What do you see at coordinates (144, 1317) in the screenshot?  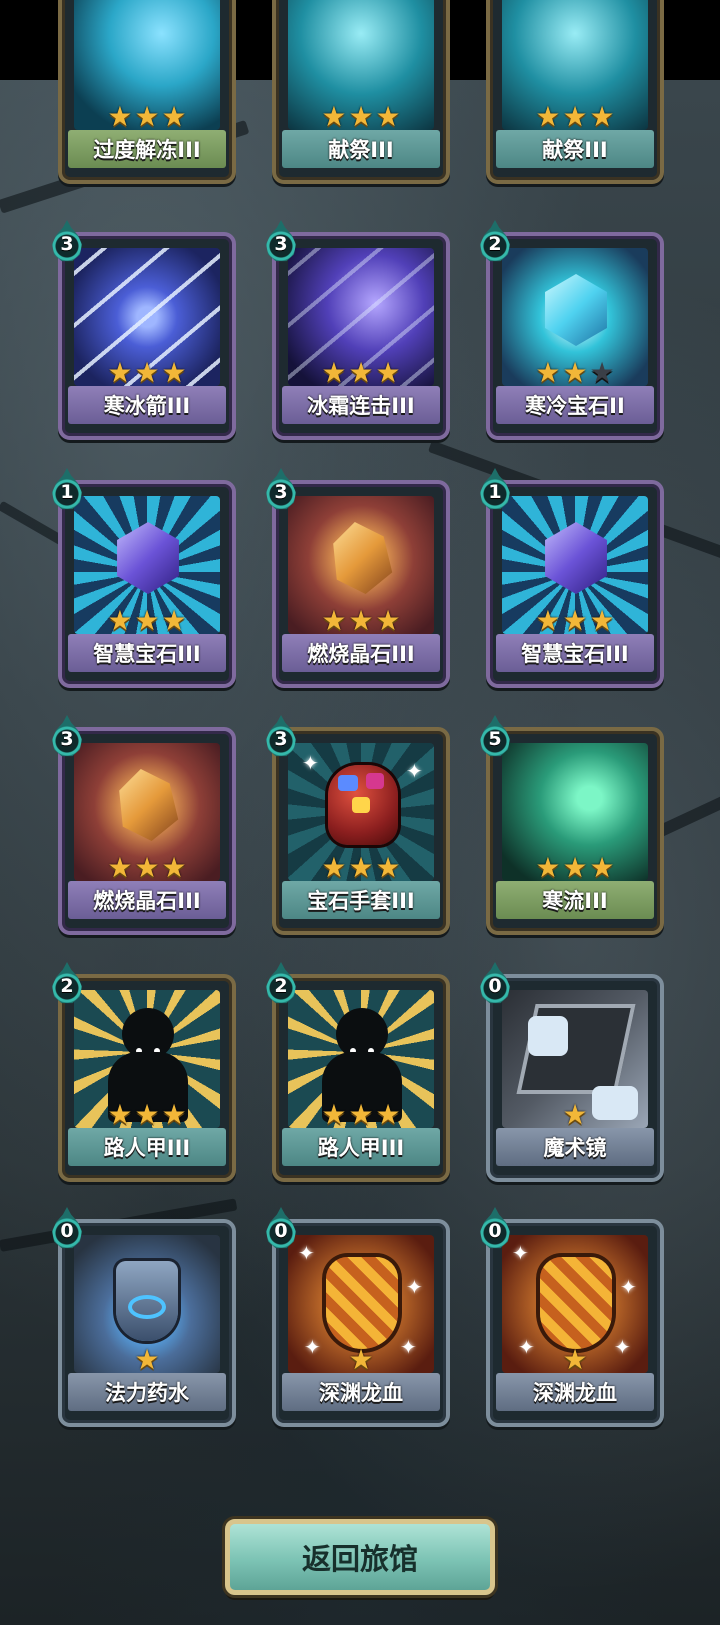 I see `card: ★ 法力药水 0` at bounding box center [144, 1317].